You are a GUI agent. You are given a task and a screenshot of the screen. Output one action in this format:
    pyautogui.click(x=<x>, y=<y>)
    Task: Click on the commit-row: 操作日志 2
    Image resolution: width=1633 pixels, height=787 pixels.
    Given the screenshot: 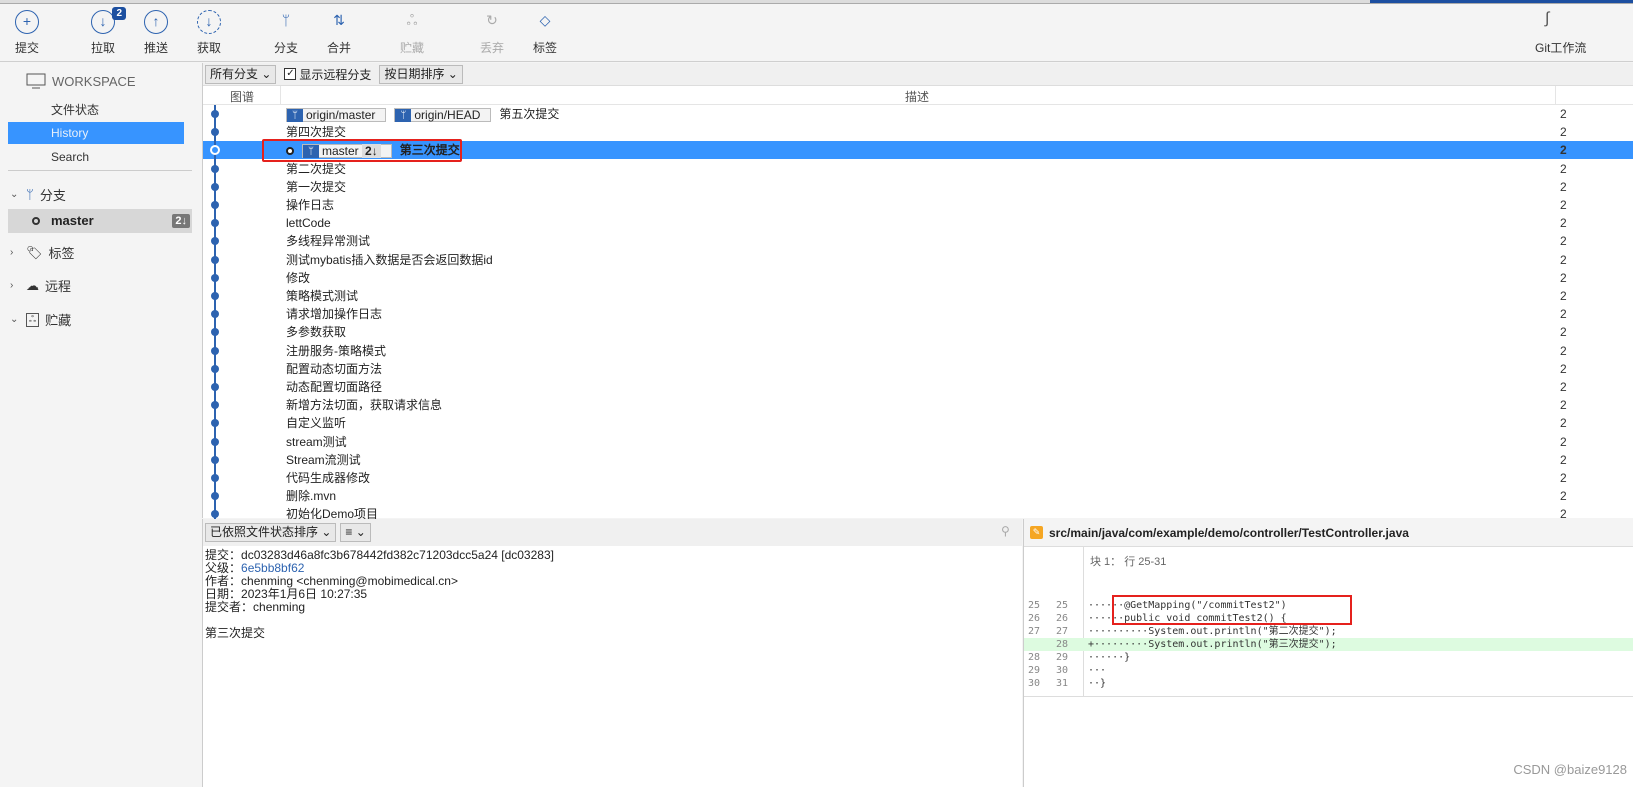 What is the action you would take?
    pyautogui.click(x=918, y=205)
    